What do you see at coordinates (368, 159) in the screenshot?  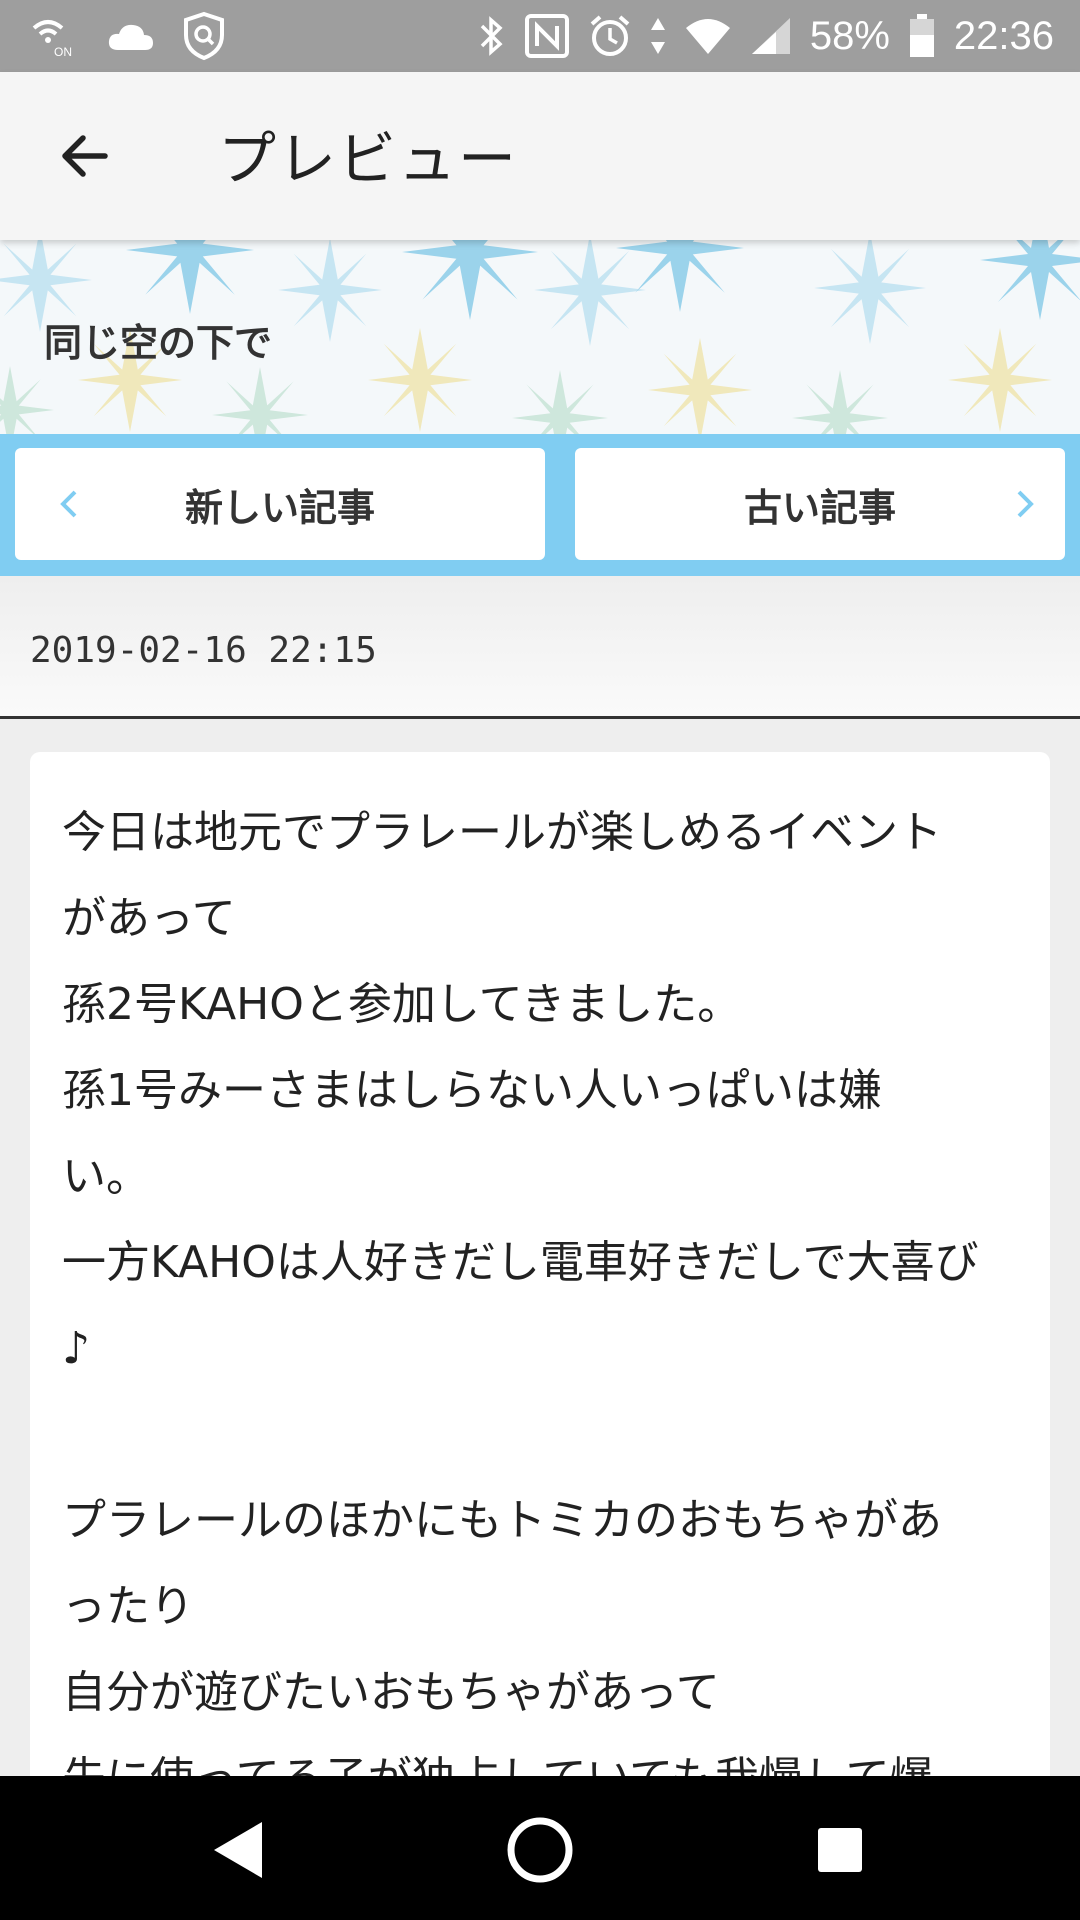 I see `page-title: プレビュー` at bounding box center [368, 159].